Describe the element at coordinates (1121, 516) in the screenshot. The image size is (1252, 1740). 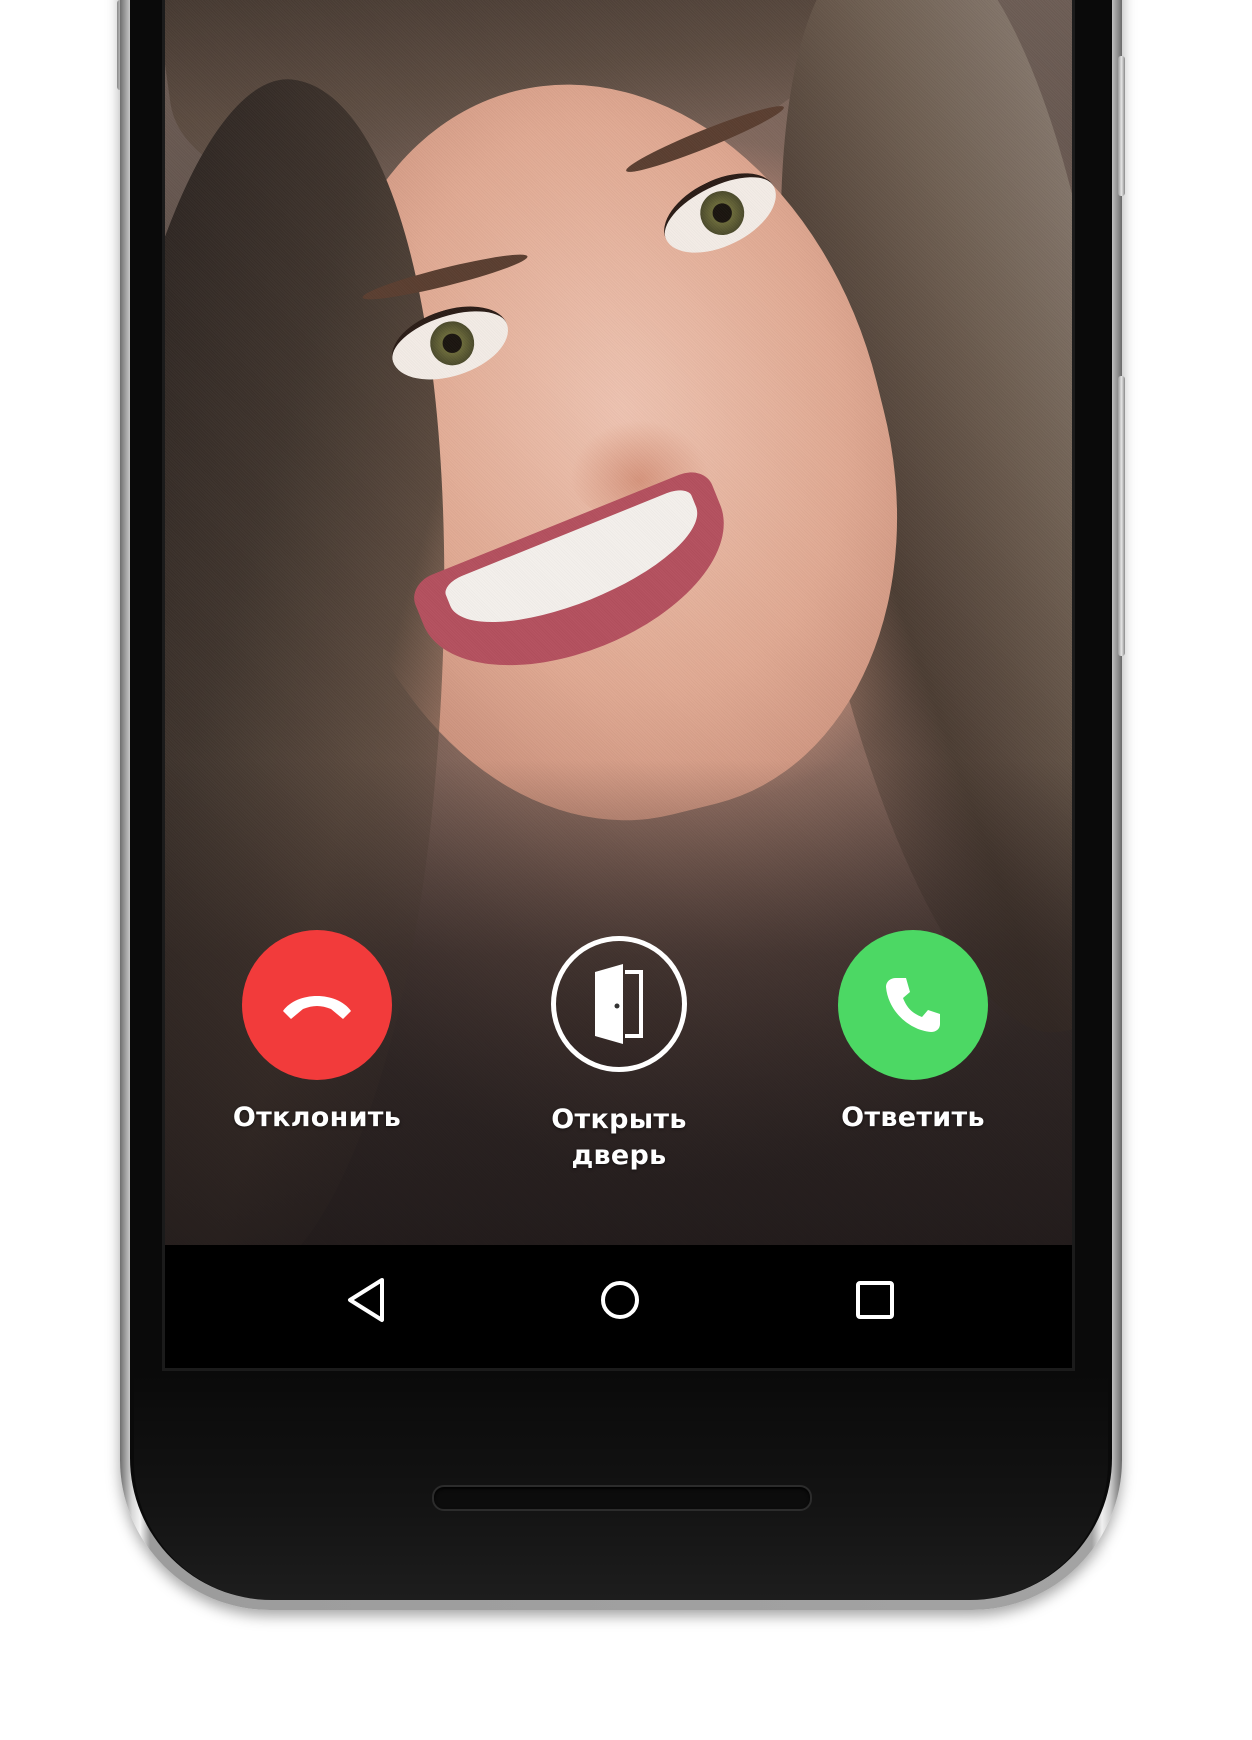
I see `power-button` at that location.